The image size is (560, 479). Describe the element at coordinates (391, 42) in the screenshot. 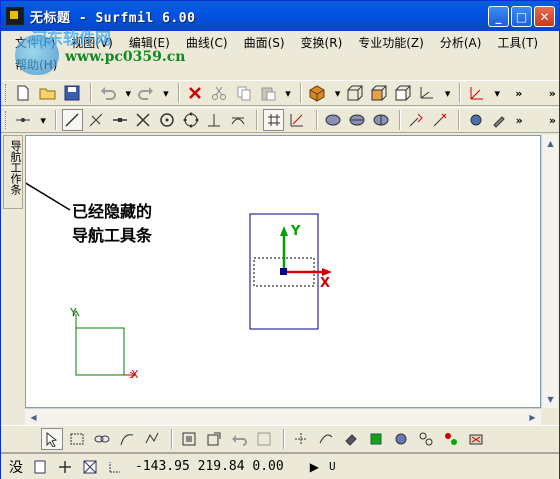

I see `menu-special: 专业功能(Z)` at that location.